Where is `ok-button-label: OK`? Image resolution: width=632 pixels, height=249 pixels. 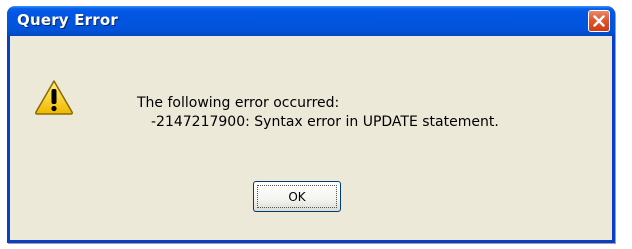
ok-button-label: OK is located at coordinates (297, 196).